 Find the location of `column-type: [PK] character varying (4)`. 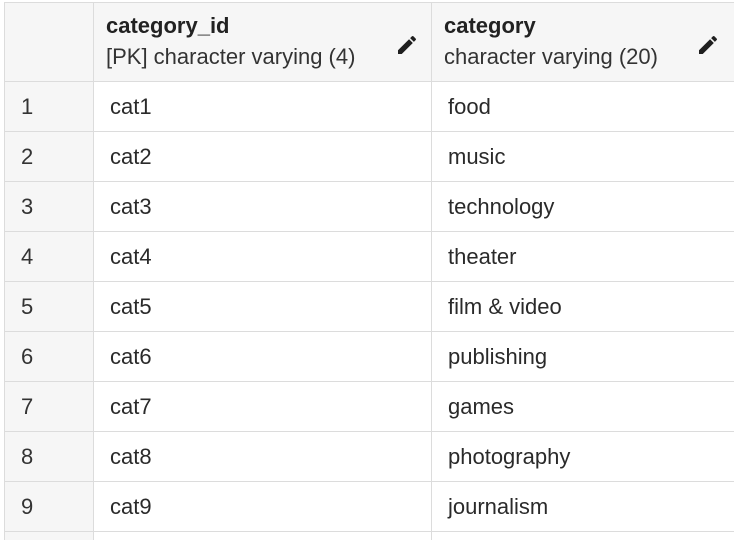

column-type: [PK] character varying (4) is located at coordinates (231, 56).